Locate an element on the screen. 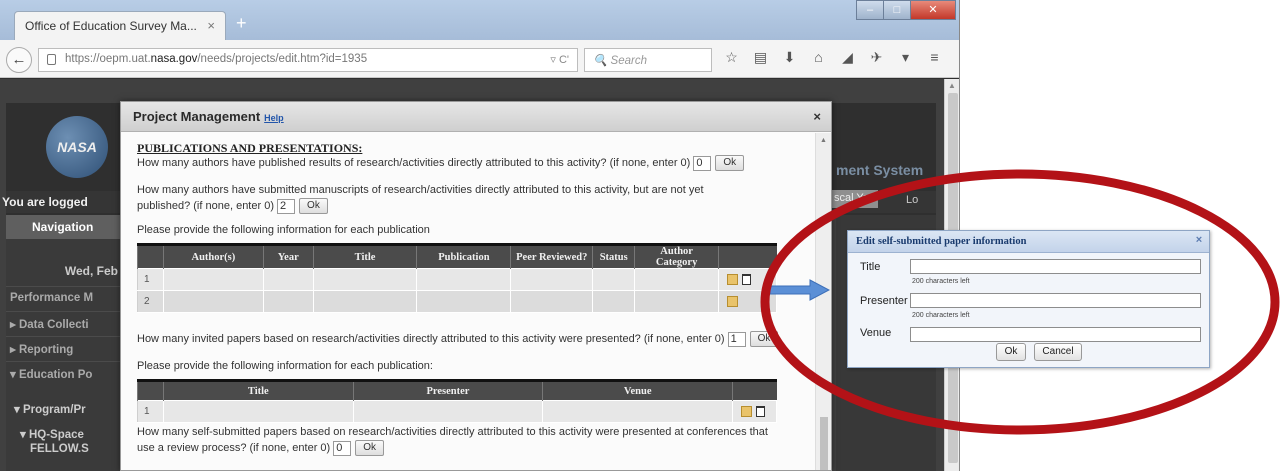  submitted-authors-input: 2 is located at coordinates (286, 206).